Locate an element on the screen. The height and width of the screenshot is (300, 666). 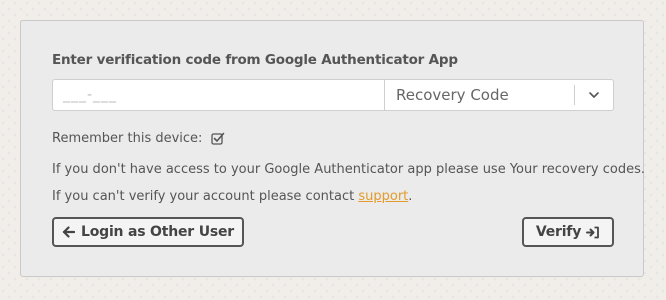
sign-in-icon is located at coordinates (593, 232).